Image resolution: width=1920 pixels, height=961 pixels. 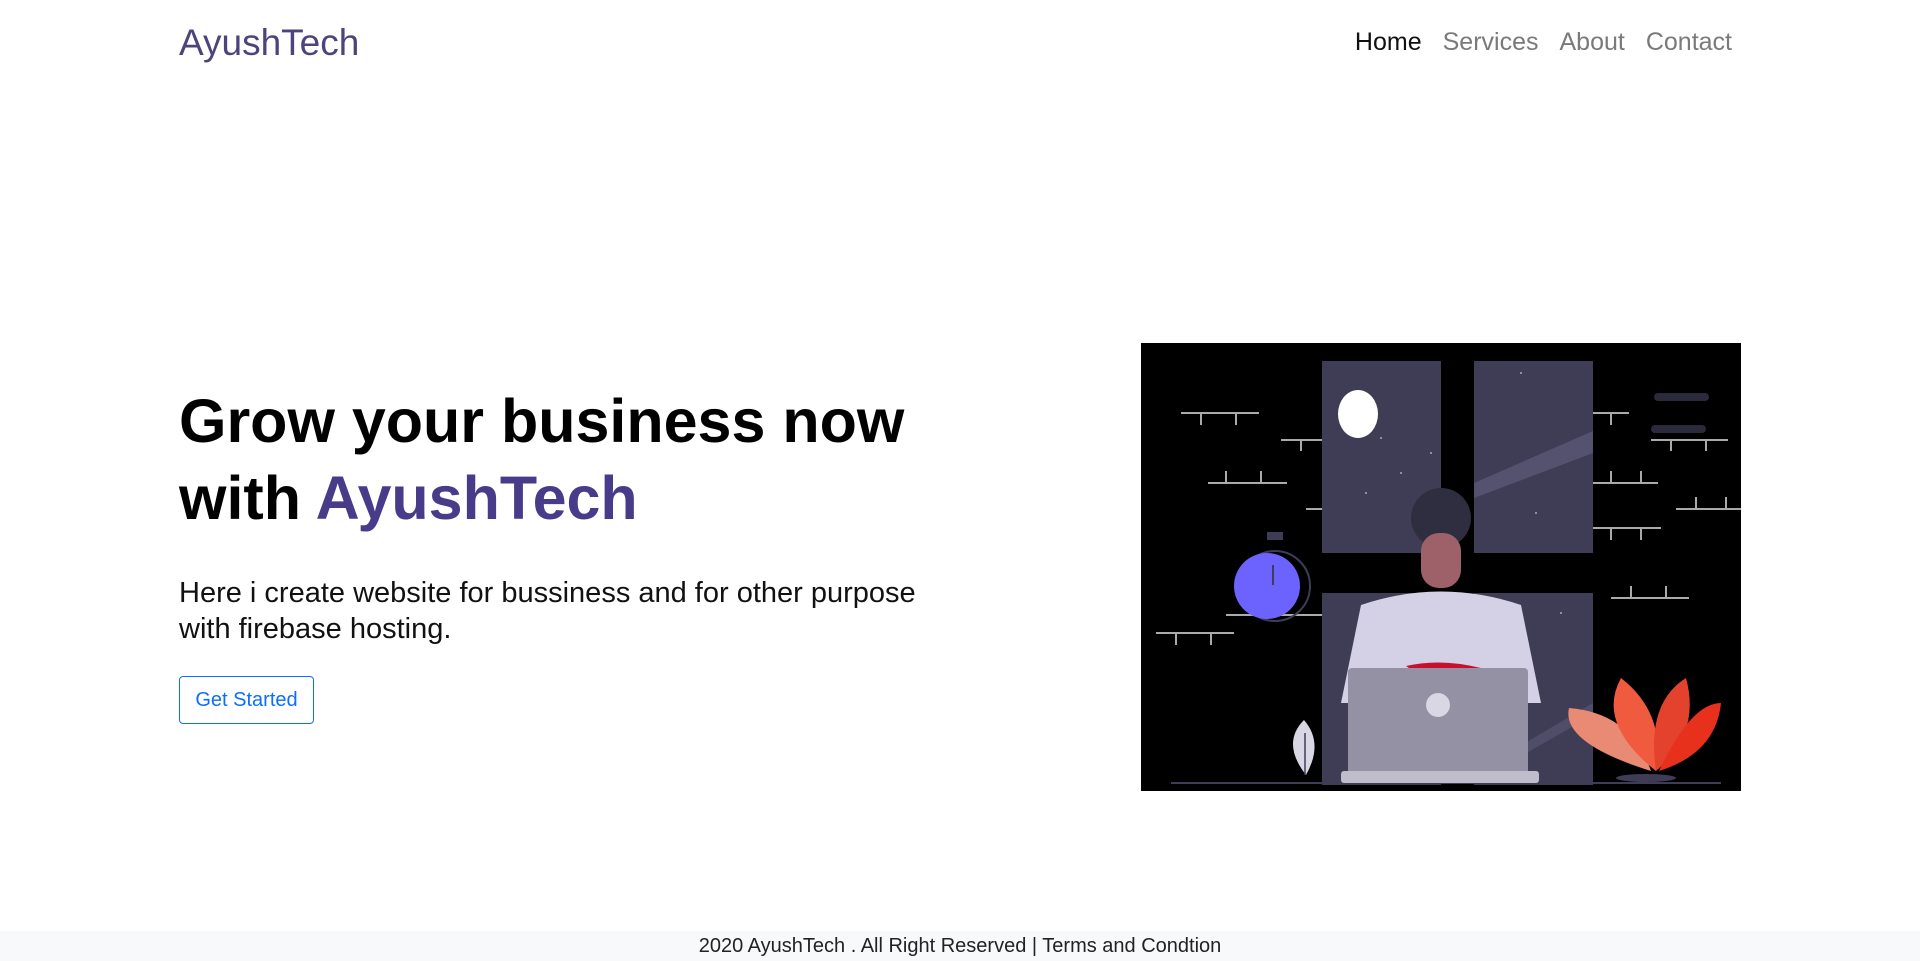 I want to click on copyright-text: 2020 AyushTech . All Right Reserved |, so click(x=868, y=946).